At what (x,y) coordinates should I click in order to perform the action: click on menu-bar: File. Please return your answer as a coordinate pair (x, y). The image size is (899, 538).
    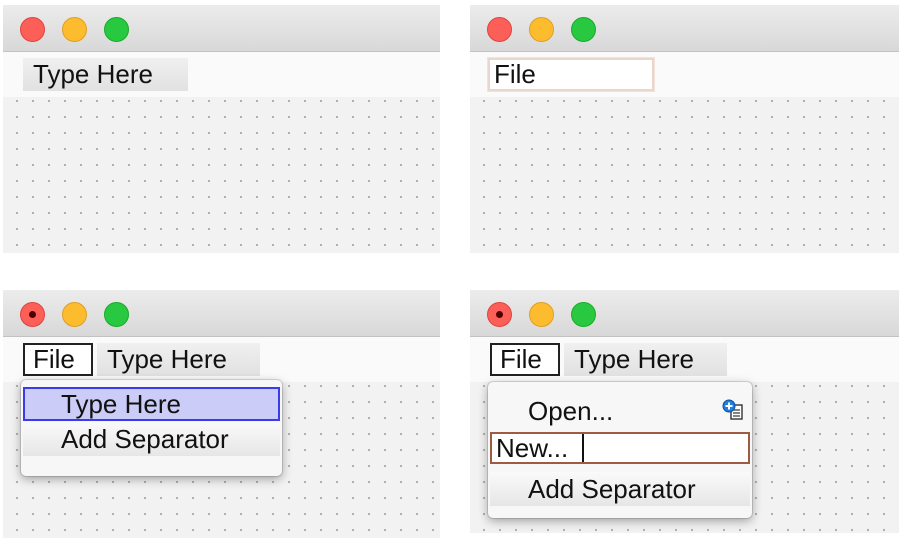
    Looking at the image, I should click on (684, 74).